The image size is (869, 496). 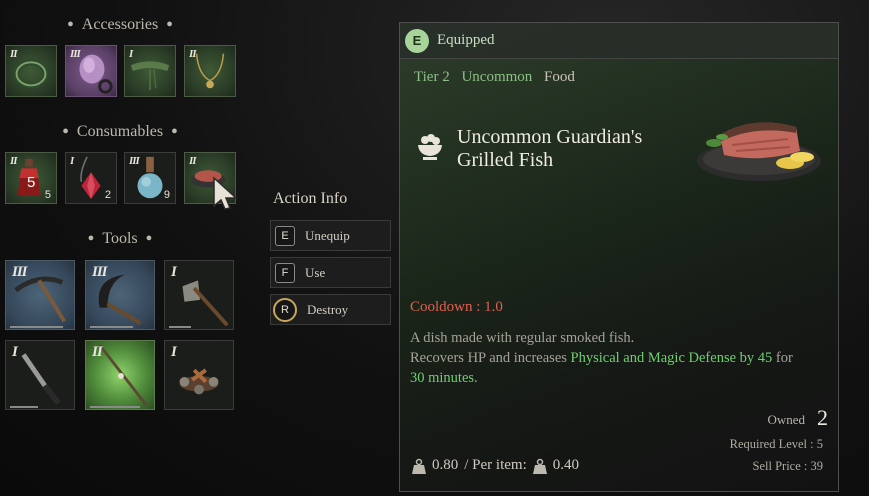 I want to click on destroy-button: R Destroy, so click(x=330, y=309).